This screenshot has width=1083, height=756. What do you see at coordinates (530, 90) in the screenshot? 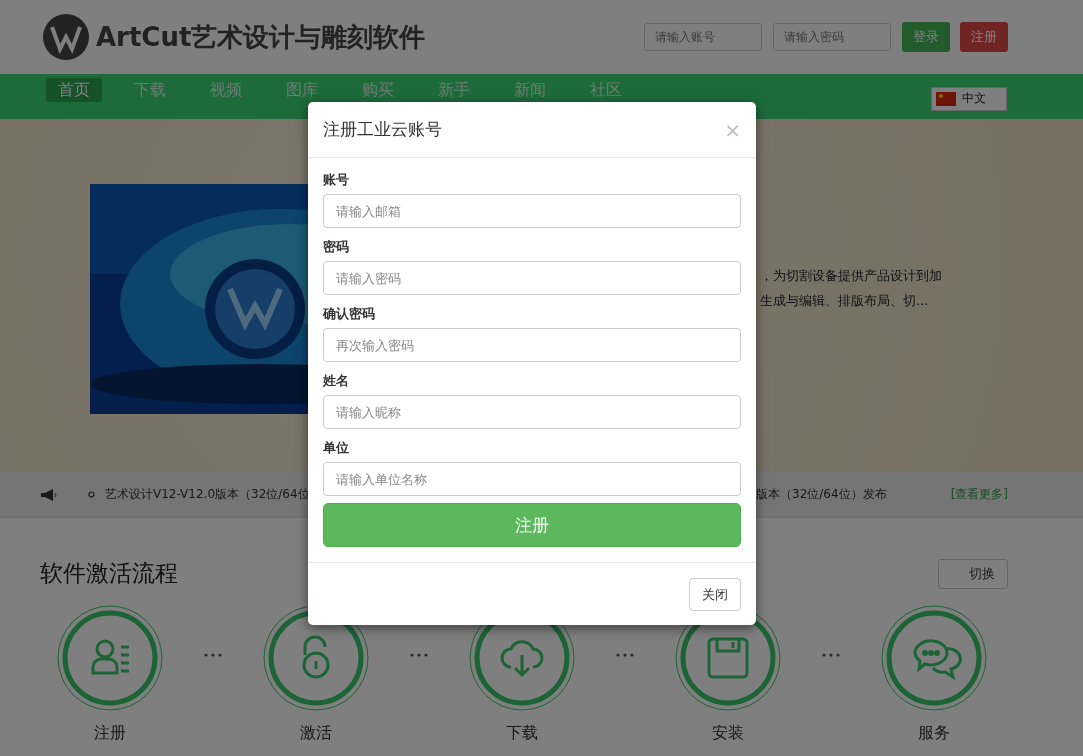
I see `nav-item: 新闻` at bounding box center [530, 90].